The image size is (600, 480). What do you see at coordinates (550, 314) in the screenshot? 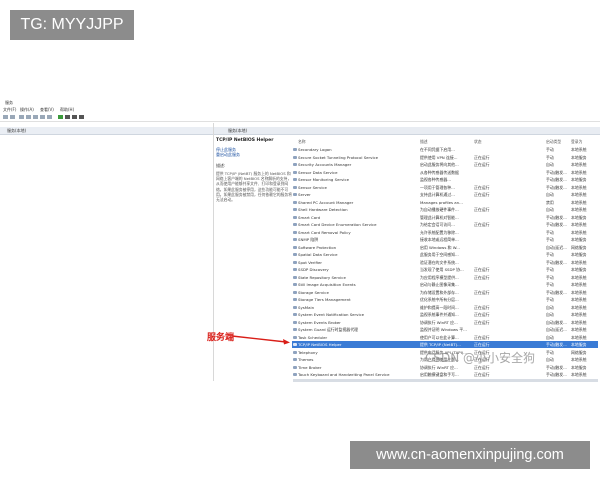
I see `service-start: 自动` at bounding box center [550, 314].